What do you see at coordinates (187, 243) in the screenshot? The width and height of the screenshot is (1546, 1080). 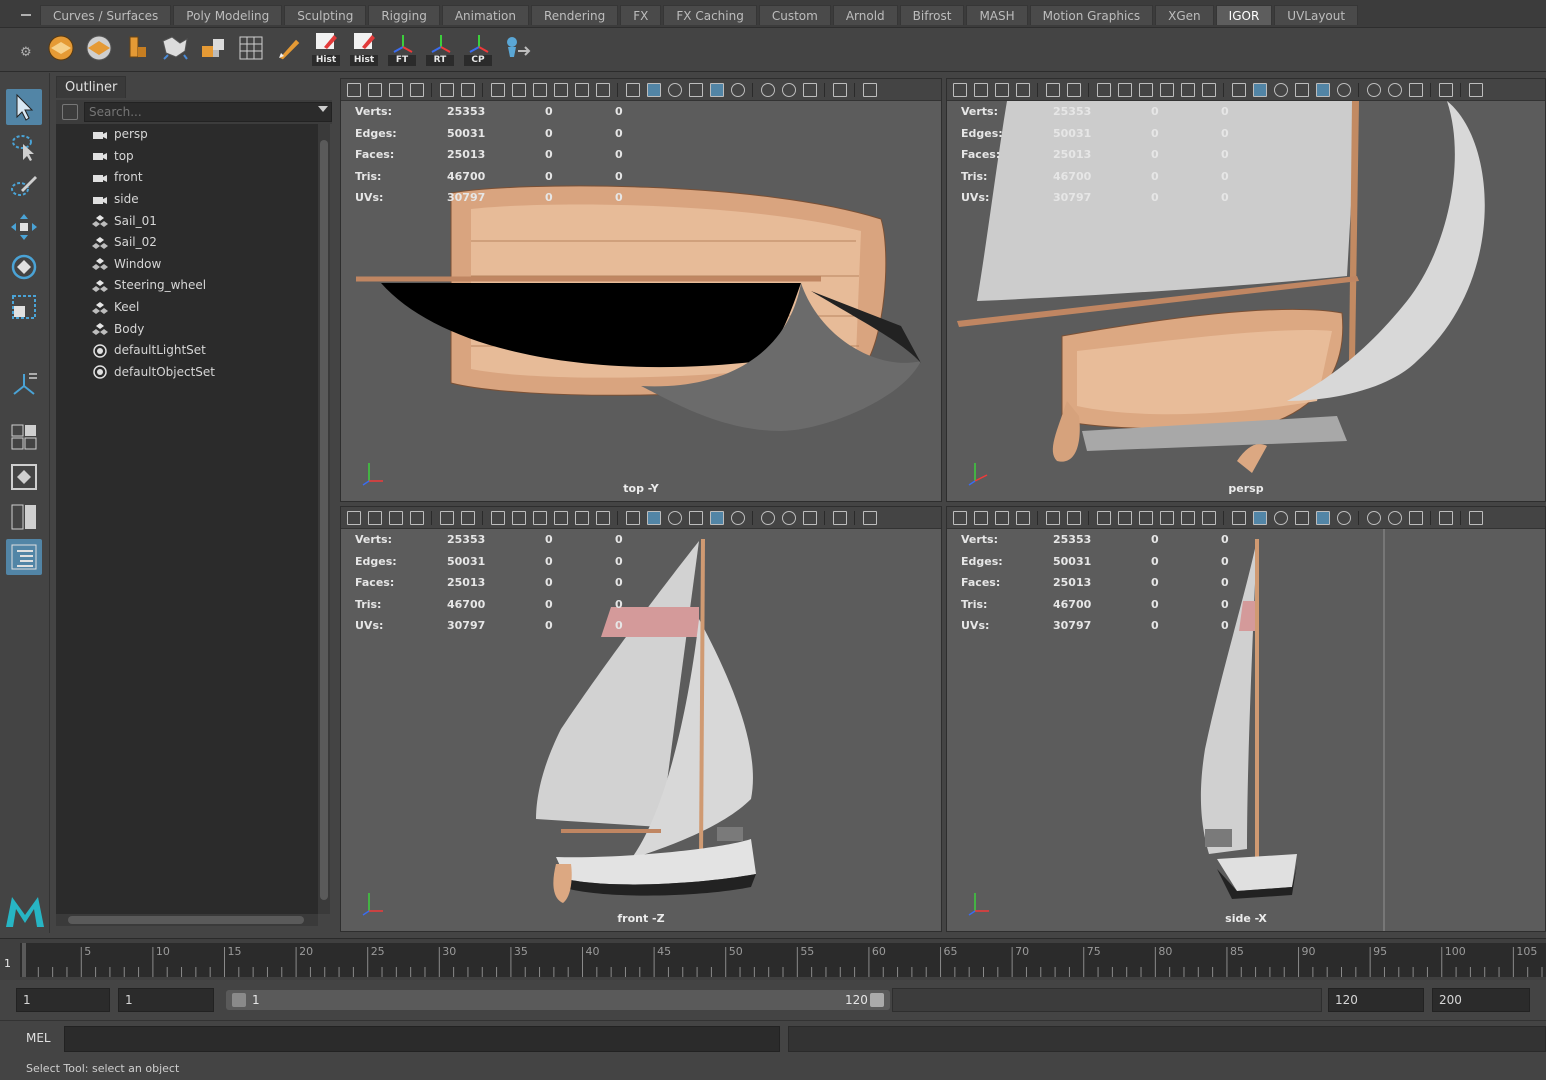 I see `outliner-item: Sail_02` at bounding box center [187, 243].